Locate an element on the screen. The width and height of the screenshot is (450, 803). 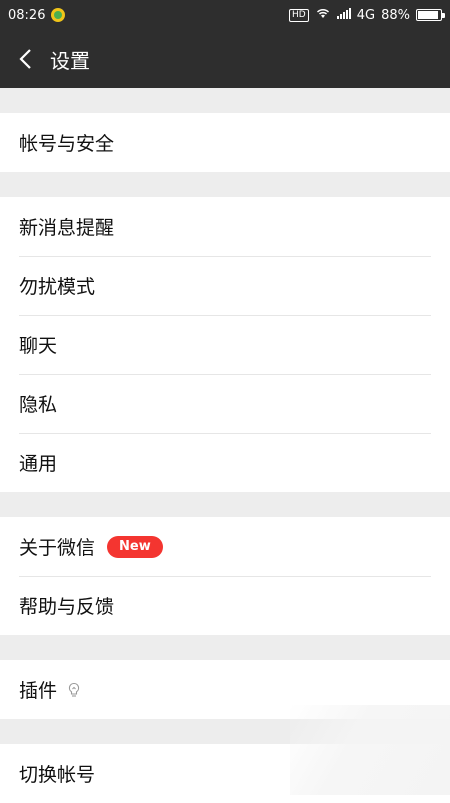
hd-icon: HD is located at coordinates (299, 15).